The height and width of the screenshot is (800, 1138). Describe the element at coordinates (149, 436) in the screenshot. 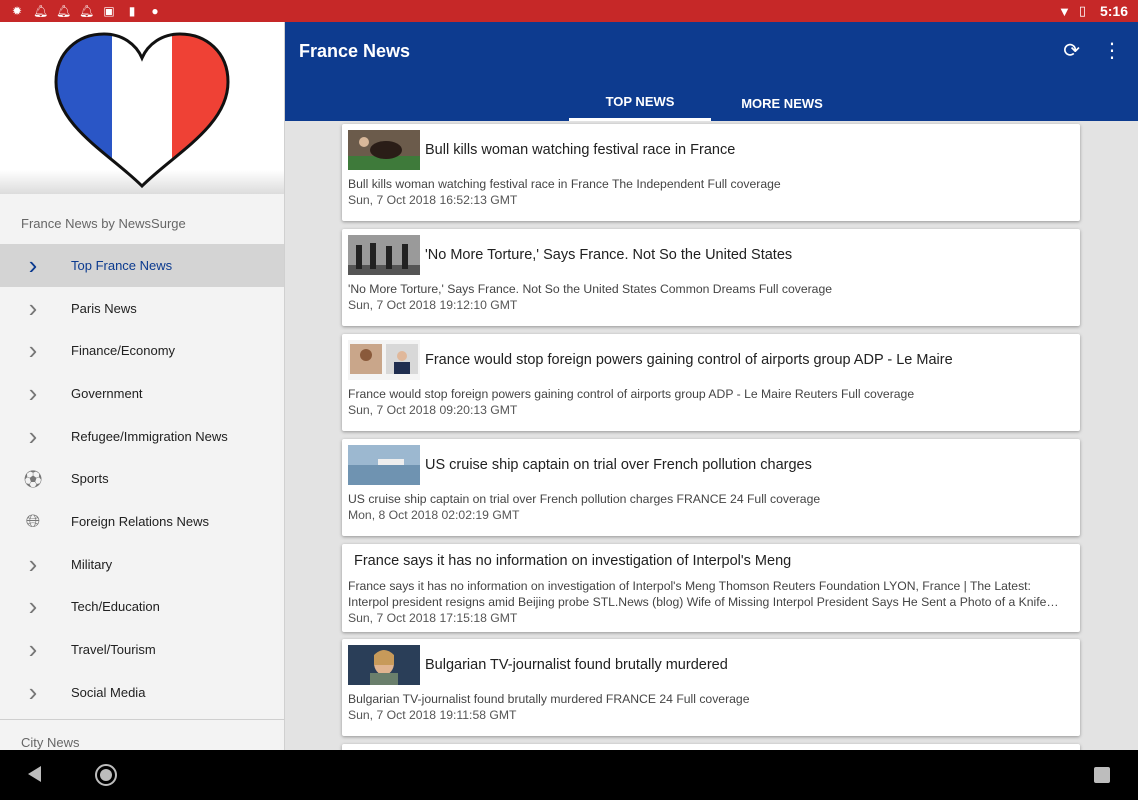

I see `drawer-item-label: Refugee/Immigration News` at that location.